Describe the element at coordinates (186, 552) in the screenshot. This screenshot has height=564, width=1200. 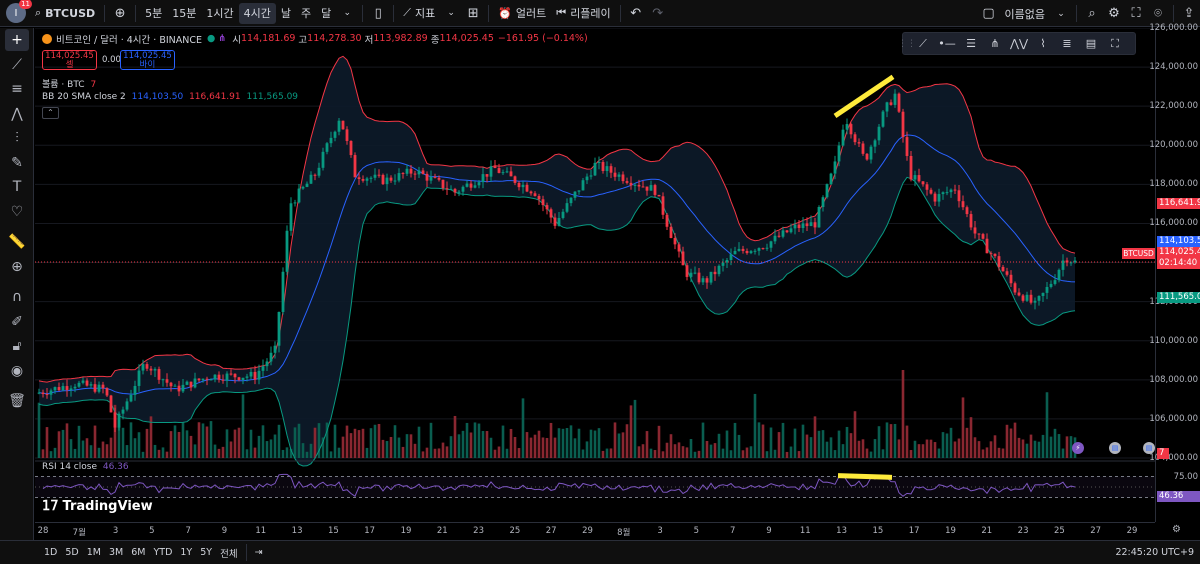
I see `range-1y: 1Y` at that location.